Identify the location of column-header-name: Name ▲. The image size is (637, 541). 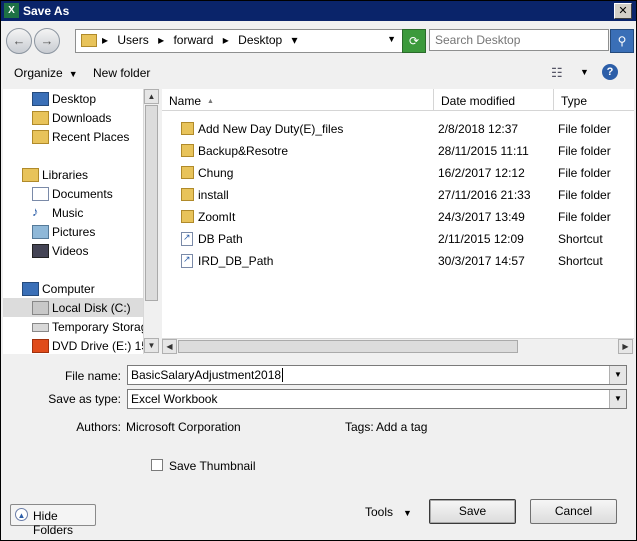
(298, 100).